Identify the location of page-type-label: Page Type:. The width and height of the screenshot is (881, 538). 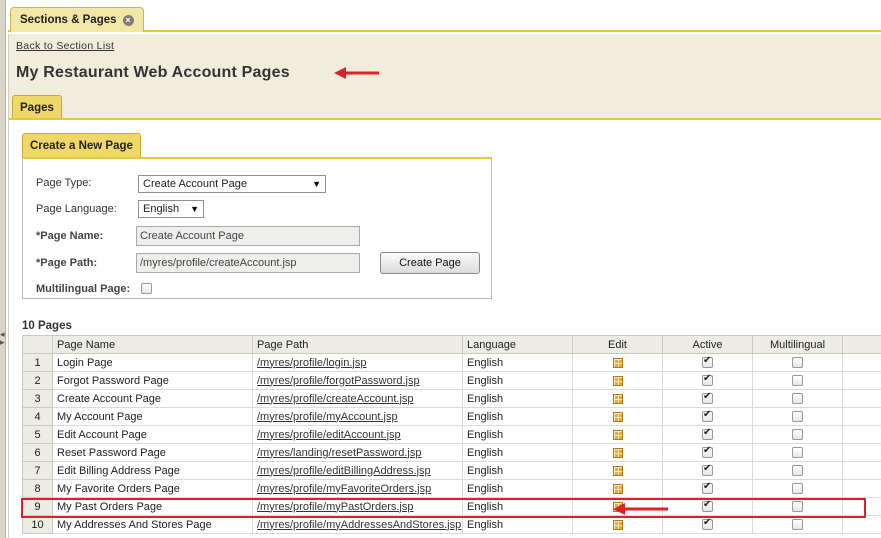
(64, 183).